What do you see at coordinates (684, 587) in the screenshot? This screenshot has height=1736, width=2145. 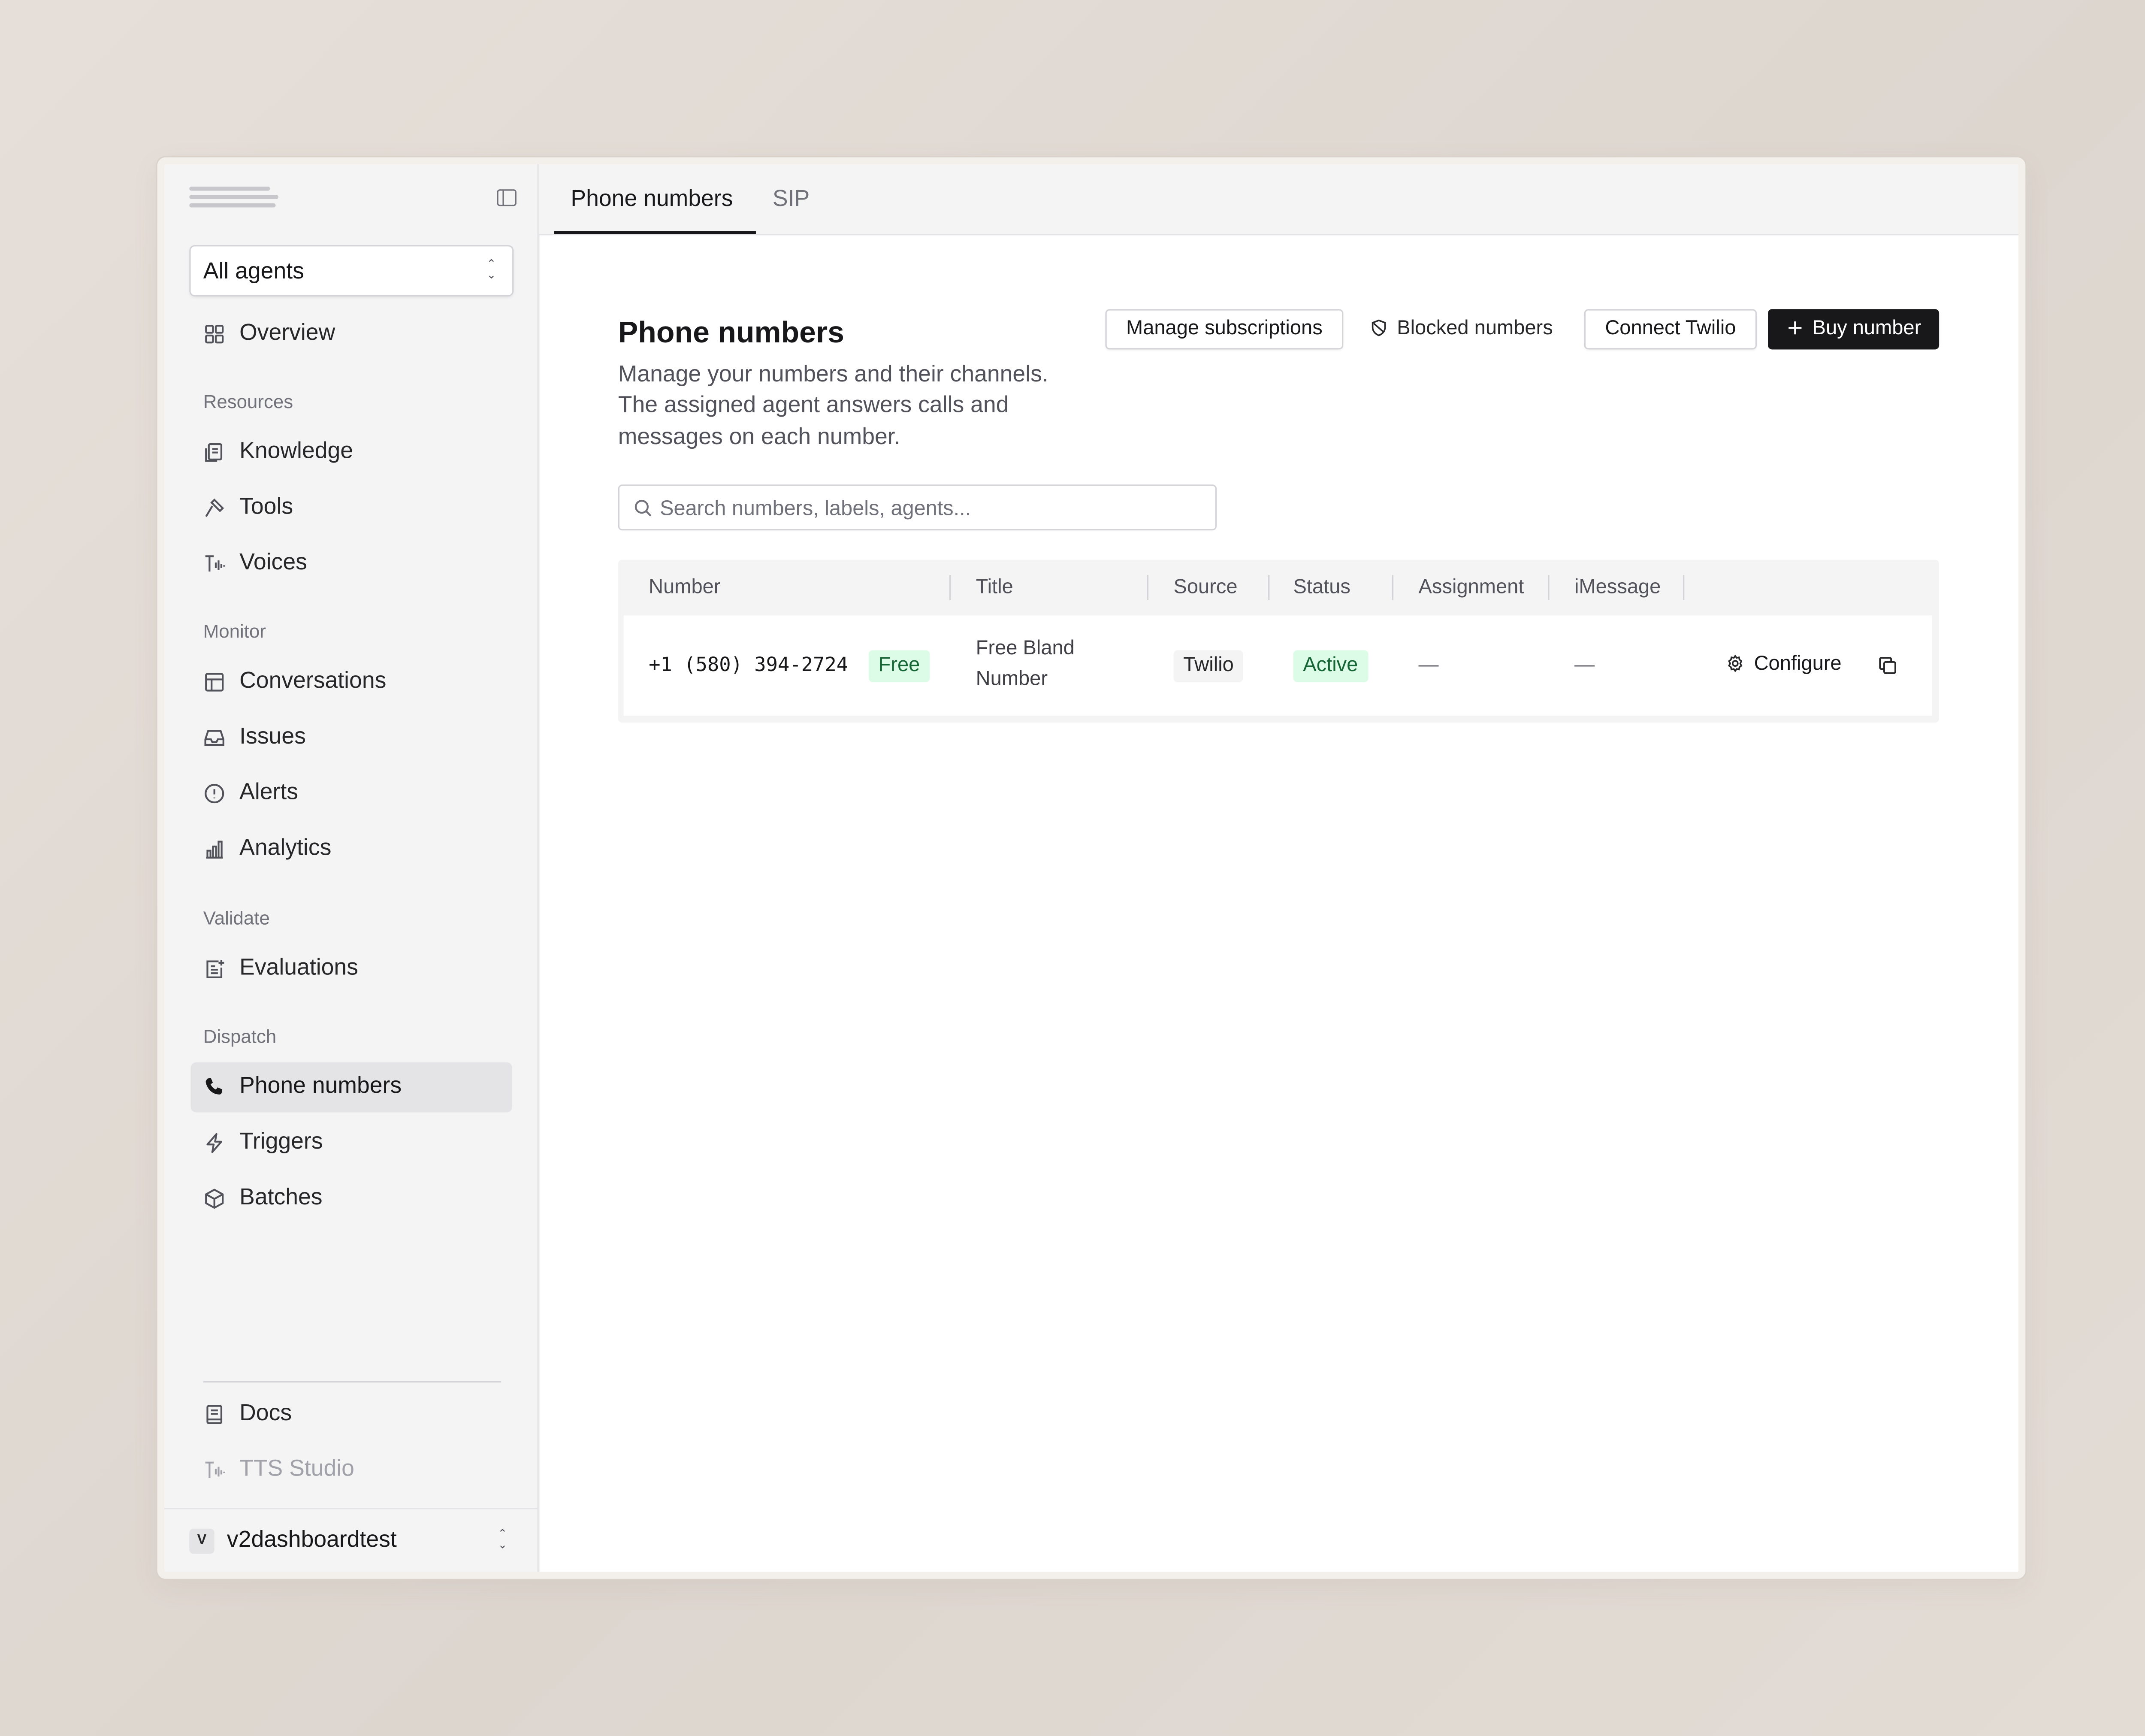 I see `column-header-number: Number` at bounding box center [684, 587].